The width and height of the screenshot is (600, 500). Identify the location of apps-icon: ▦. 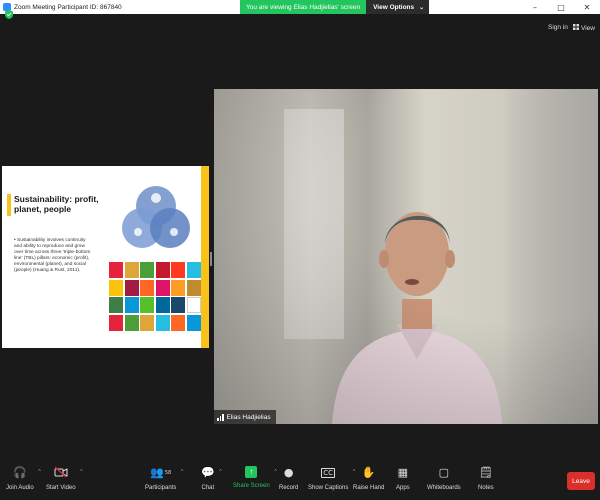
(403, 472).